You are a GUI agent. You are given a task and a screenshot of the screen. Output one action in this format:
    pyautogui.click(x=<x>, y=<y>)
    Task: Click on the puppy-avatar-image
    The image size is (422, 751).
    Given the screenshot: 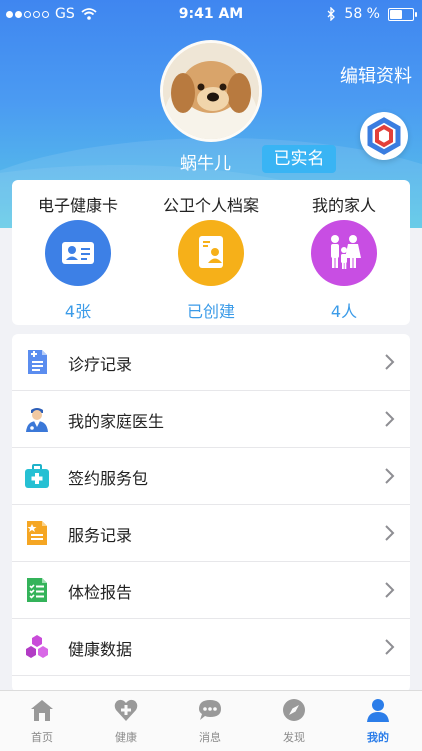 What is the action you would take?
    pyautogui.click(x=211, y=91)
    